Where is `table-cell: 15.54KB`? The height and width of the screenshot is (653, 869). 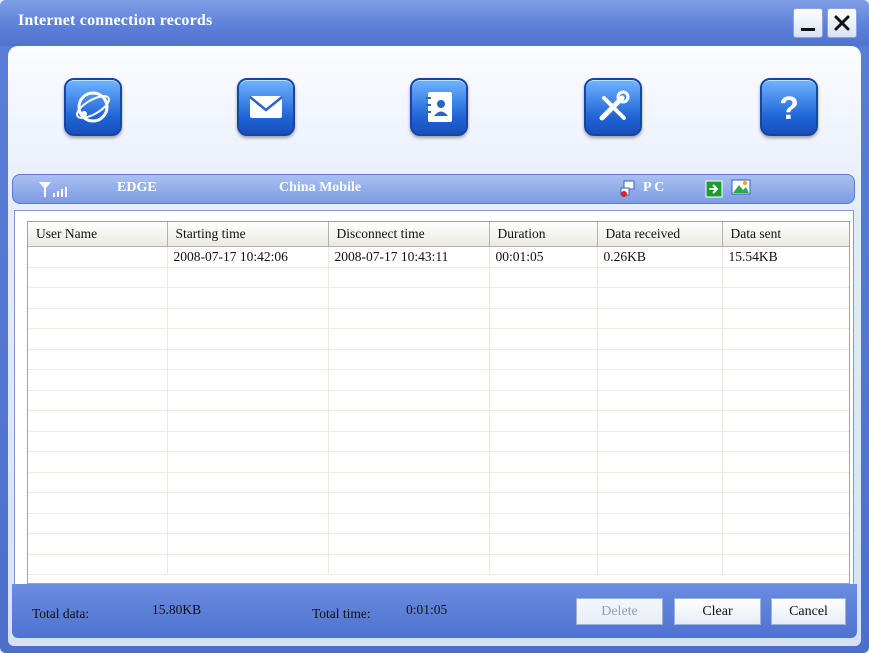
table-cell: 15.54KB is located at coordinates (785, 257).